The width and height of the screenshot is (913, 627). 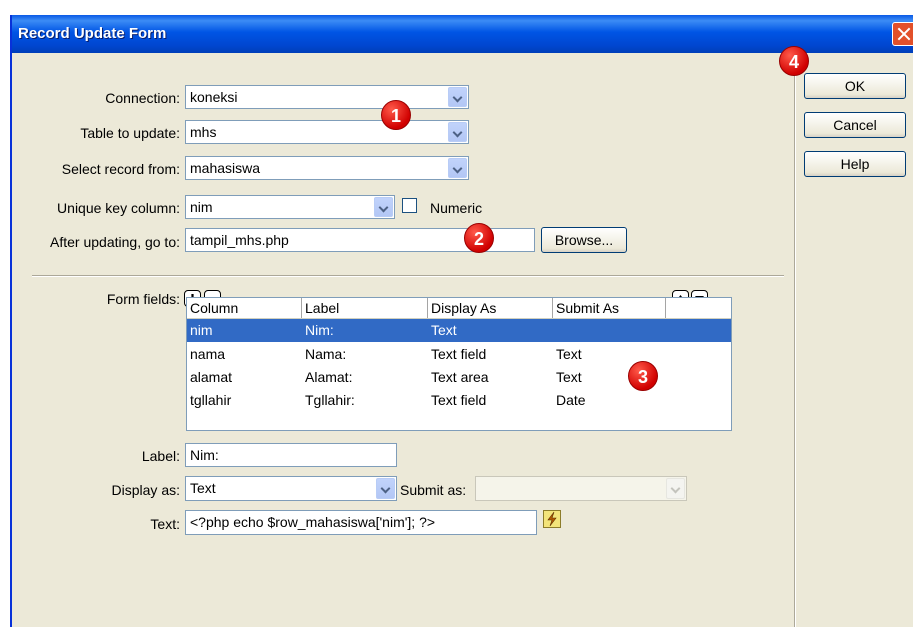 I want to click on marker-3: 3, so click(x=643, y=376).